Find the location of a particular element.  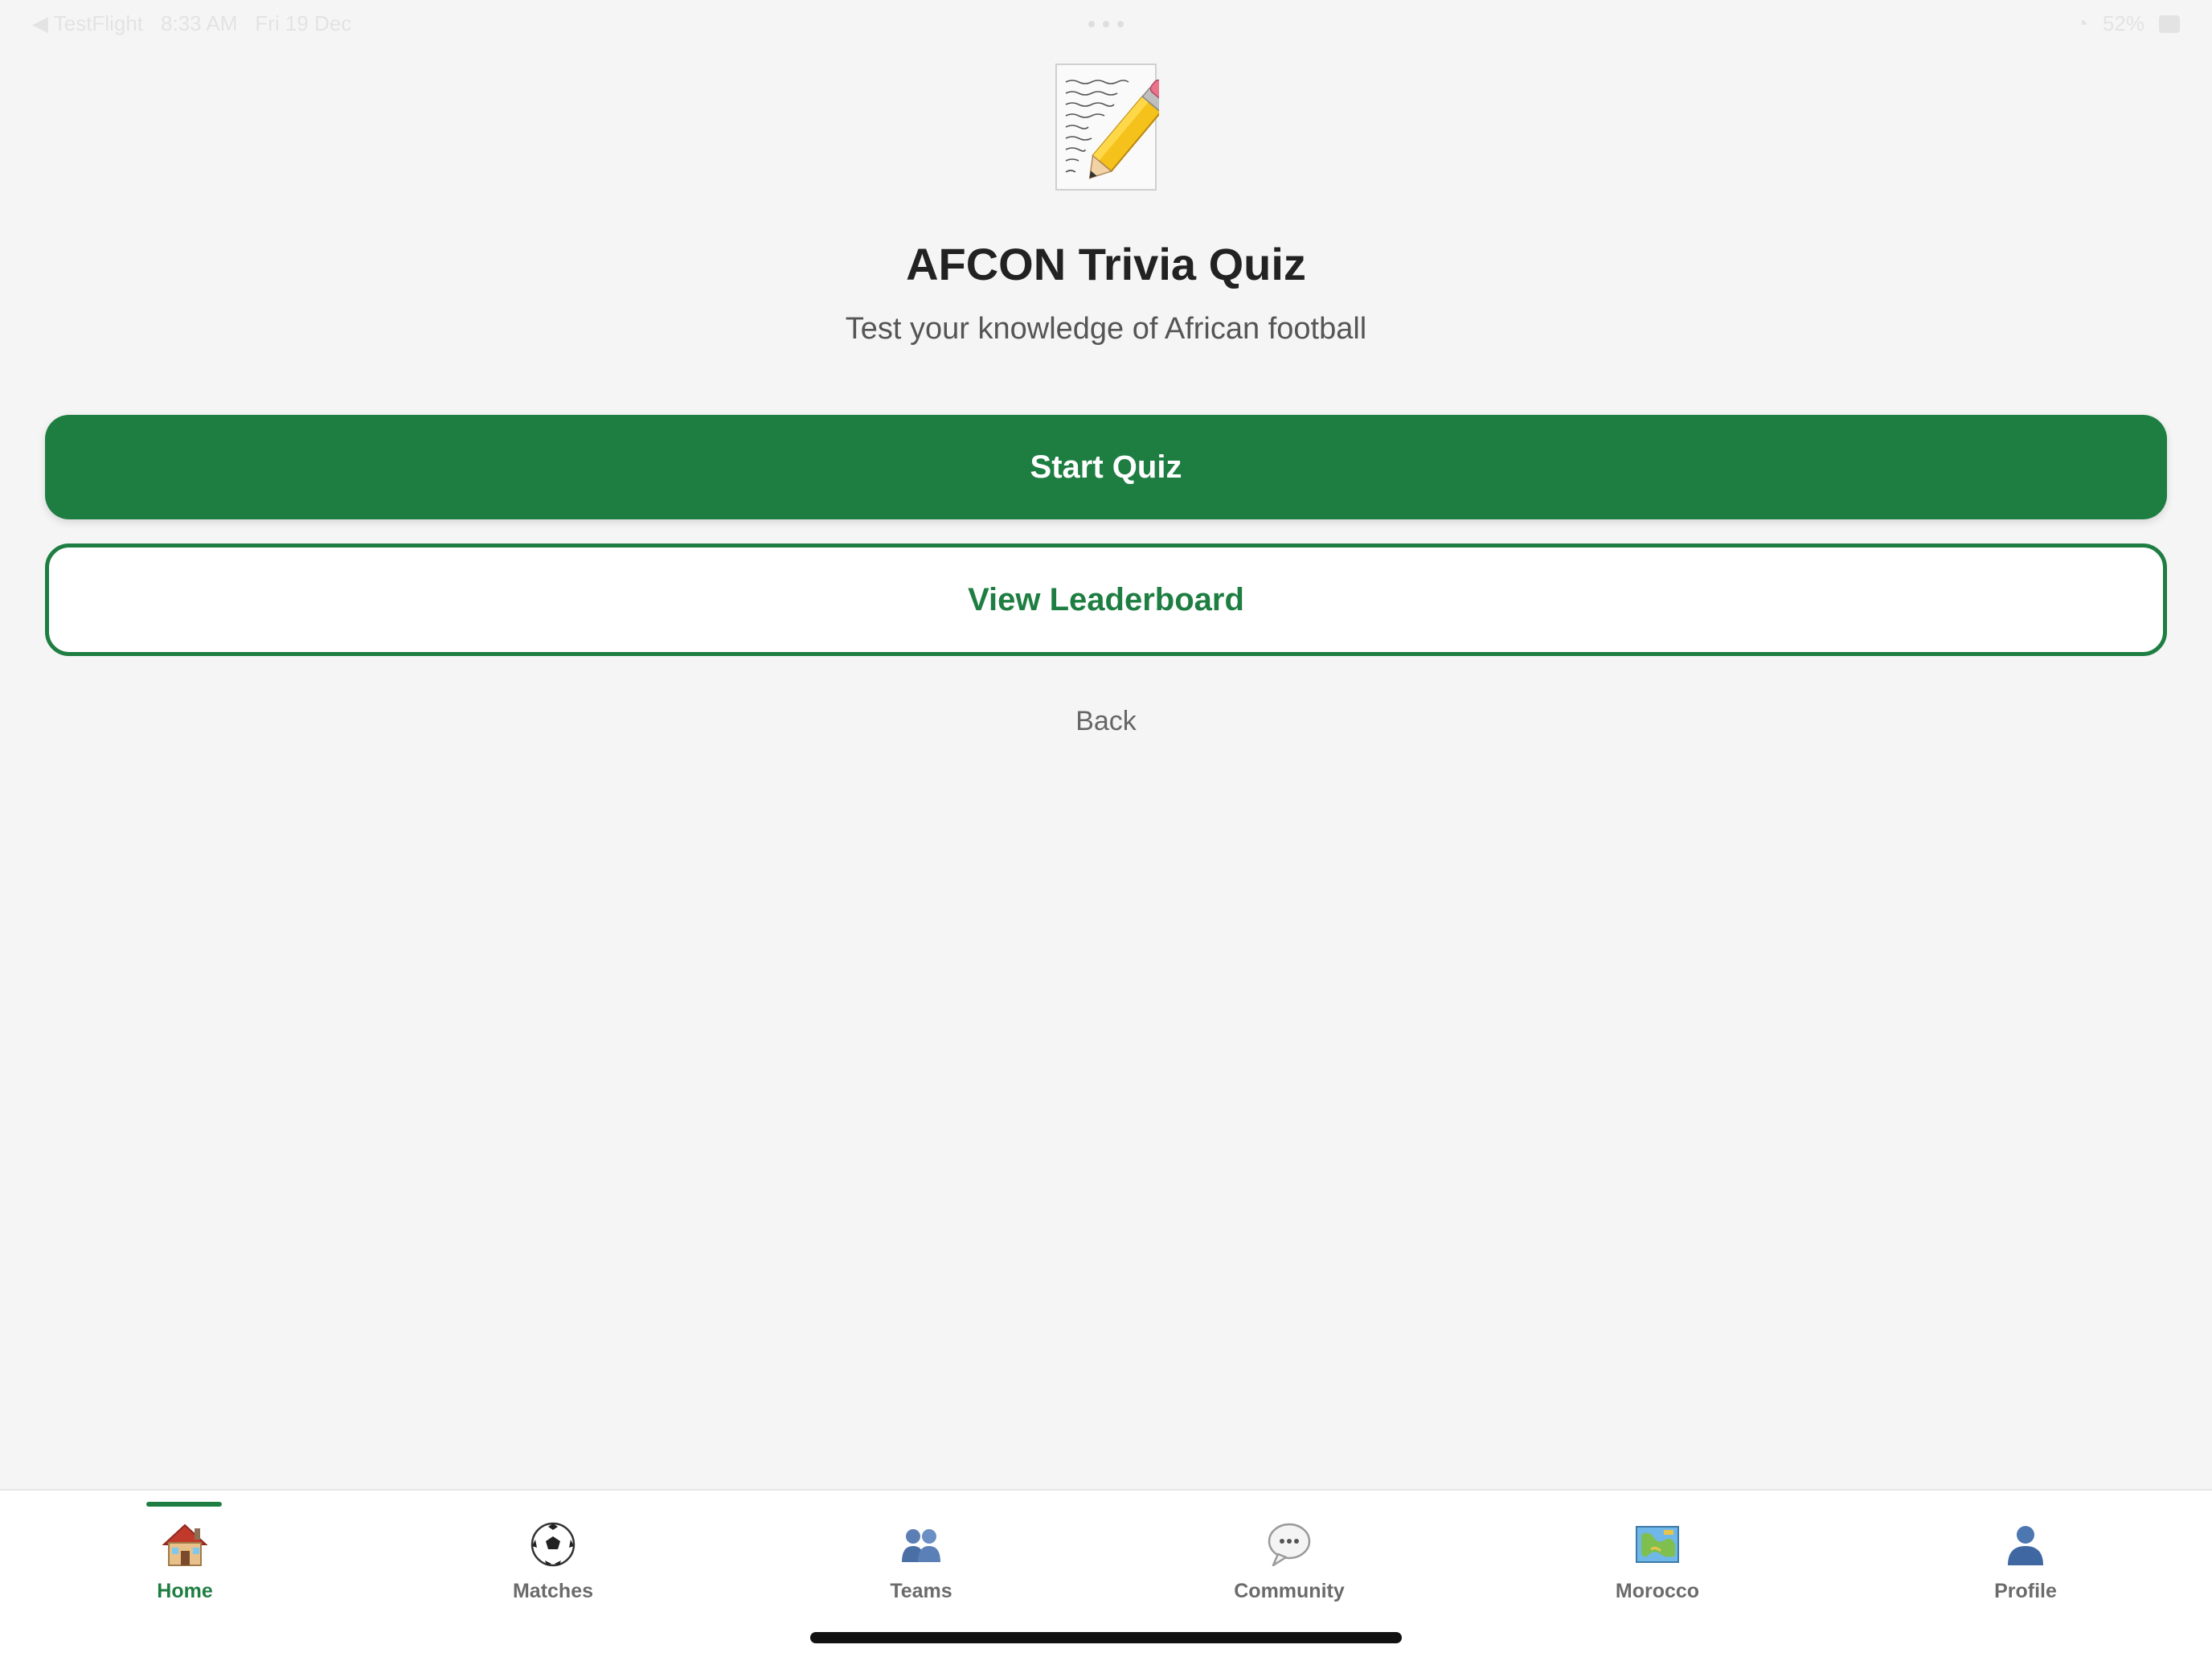

tab-matches: Matches is located at coordinates (553, 1555).